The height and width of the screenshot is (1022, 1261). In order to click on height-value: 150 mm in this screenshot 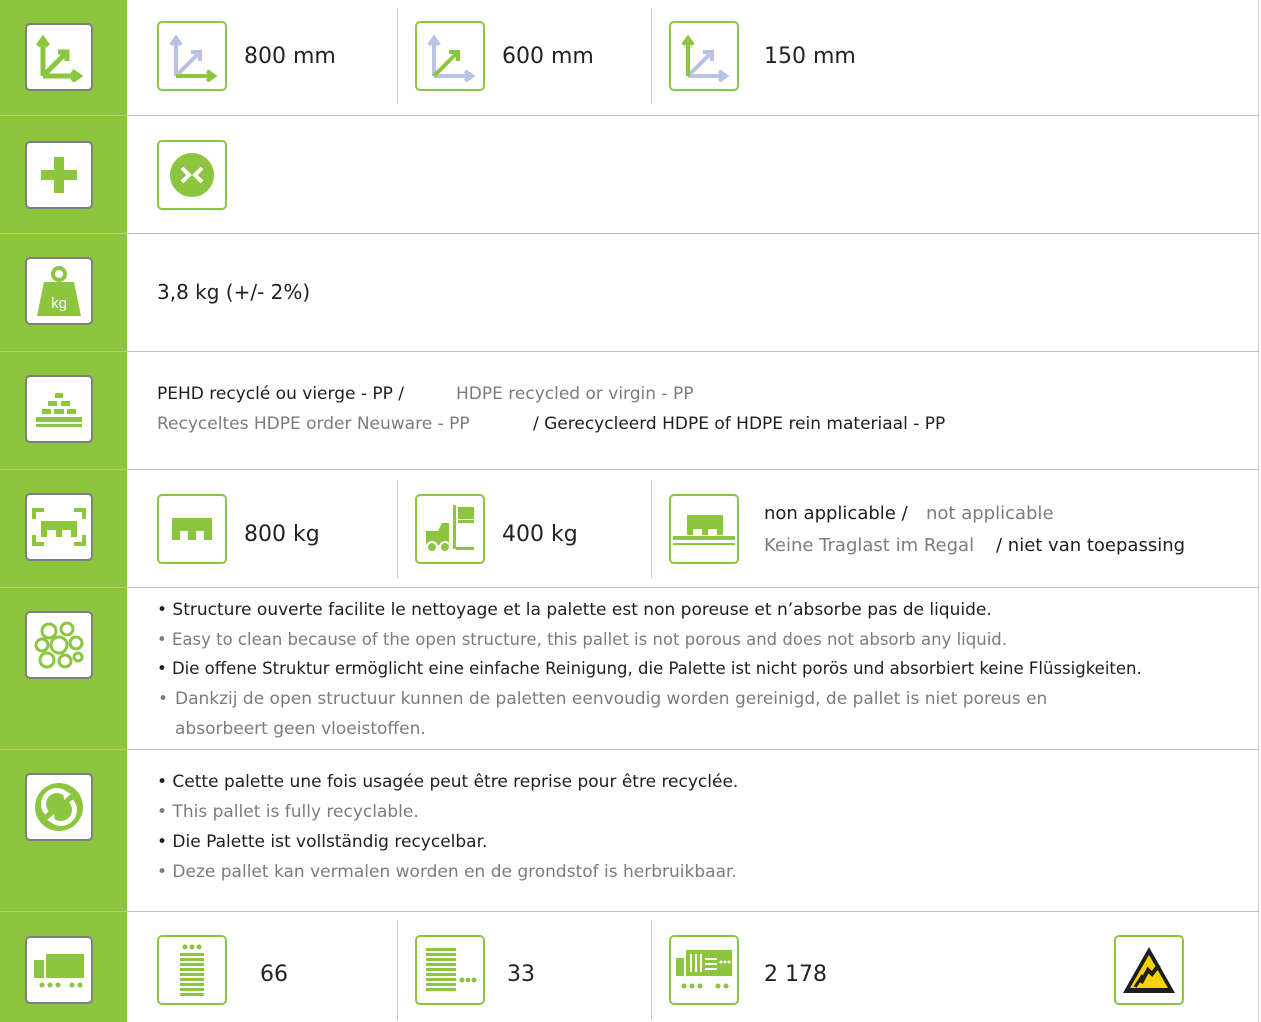, I will do `click(810, 56)`.